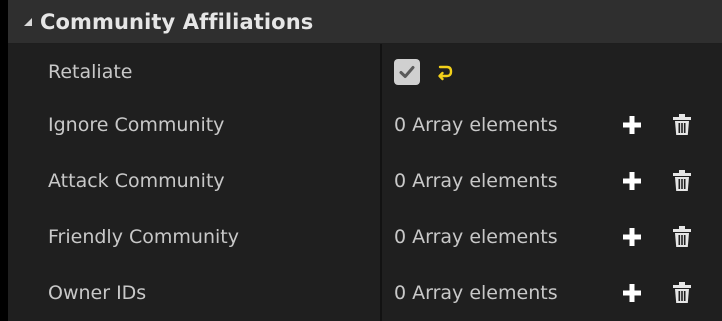 The image size is (722, 321). I want to click on checkmark-icon, so click(407, 72).